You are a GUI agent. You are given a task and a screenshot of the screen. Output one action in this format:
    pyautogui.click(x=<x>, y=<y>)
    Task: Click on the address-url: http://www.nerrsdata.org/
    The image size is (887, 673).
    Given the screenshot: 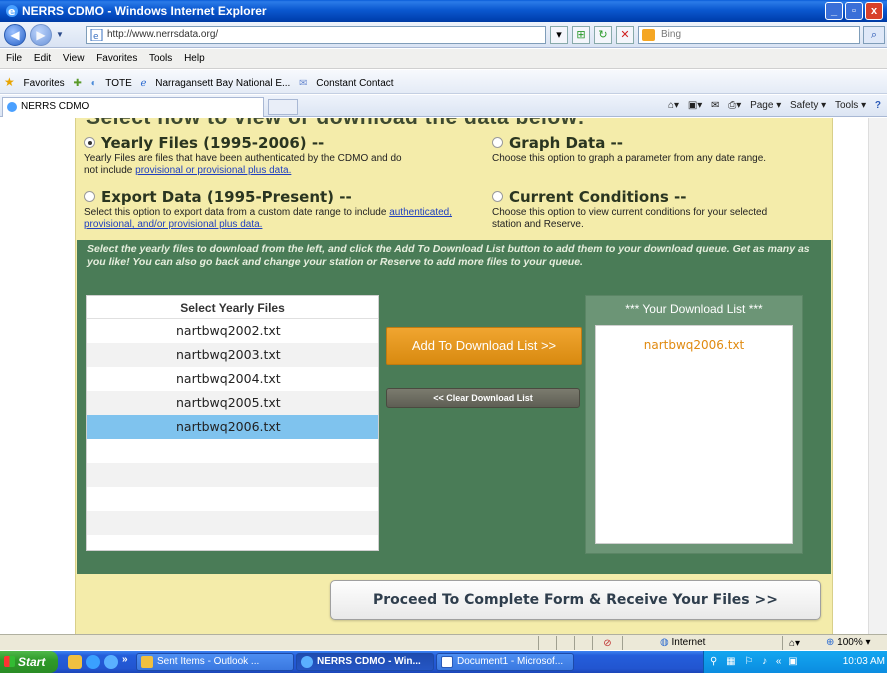 What is the action you would take?
    pyautogui.click(x=163, y=34)
    